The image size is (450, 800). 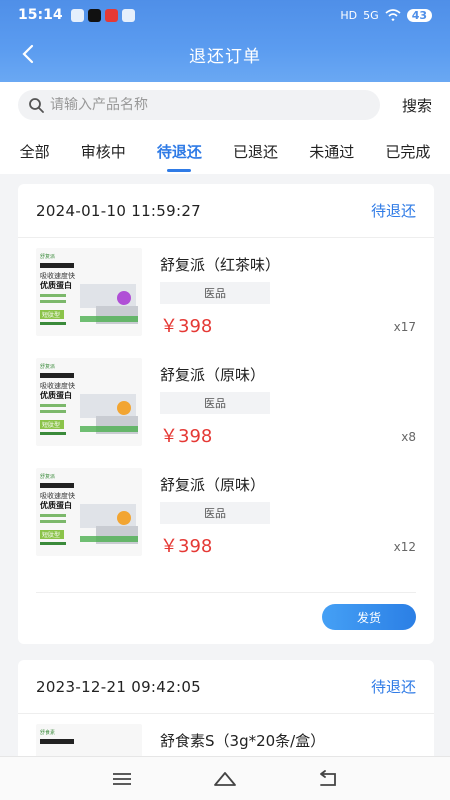 I want to click on order-item: 舒复派 吸收速度快 优质蛋白 短肽型 舒复派（红茶味） 医品 ￥398 x17, so click(x=226, y=293).